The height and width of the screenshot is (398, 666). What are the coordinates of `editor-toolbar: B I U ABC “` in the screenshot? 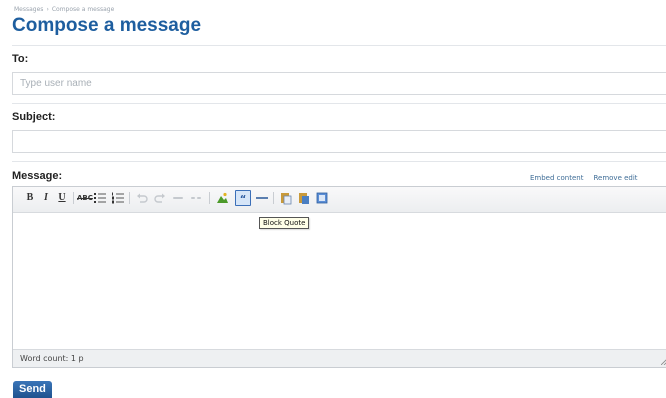 It's located at (339, 200).